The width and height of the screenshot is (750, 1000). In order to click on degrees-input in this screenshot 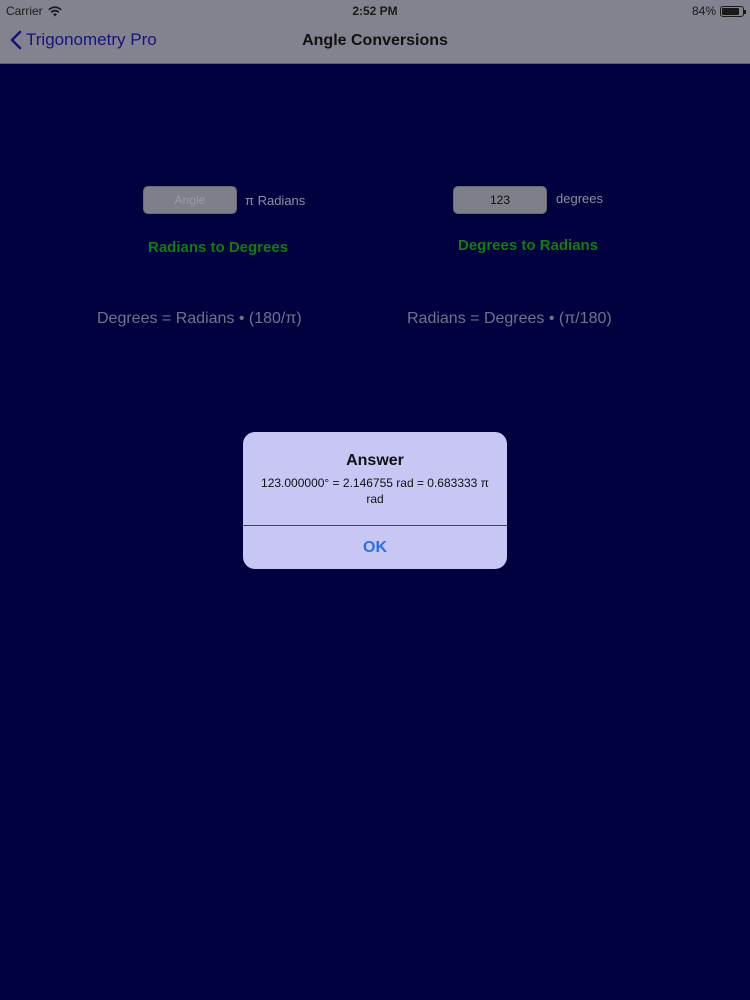, I will do `click(500, 200)`.